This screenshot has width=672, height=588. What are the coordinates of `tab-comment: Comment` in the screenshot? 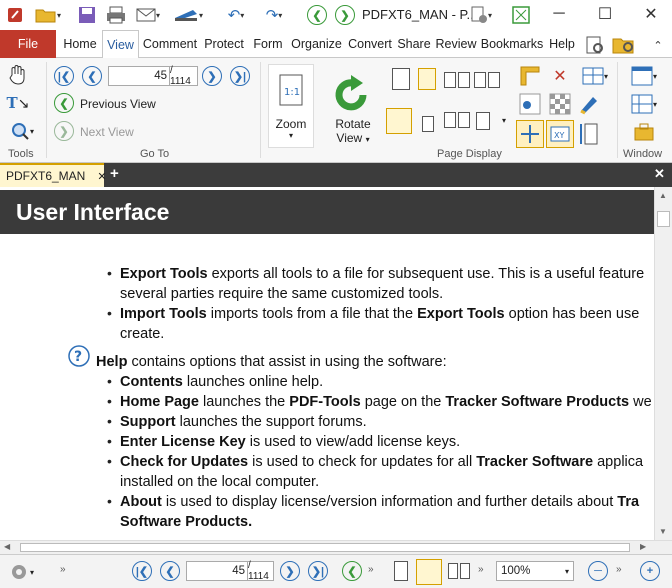 It's located at (170, 44).